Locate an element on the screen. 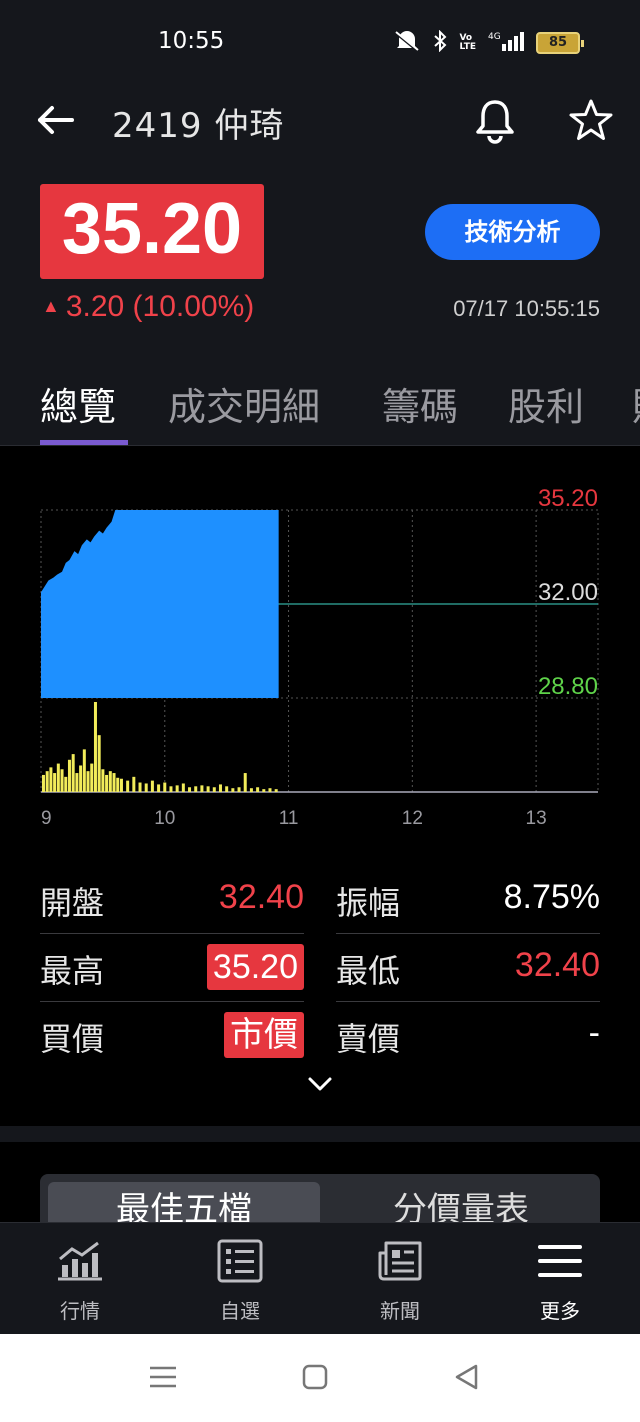  price-label-low: 28.80 is located at coordinates (568, 686).